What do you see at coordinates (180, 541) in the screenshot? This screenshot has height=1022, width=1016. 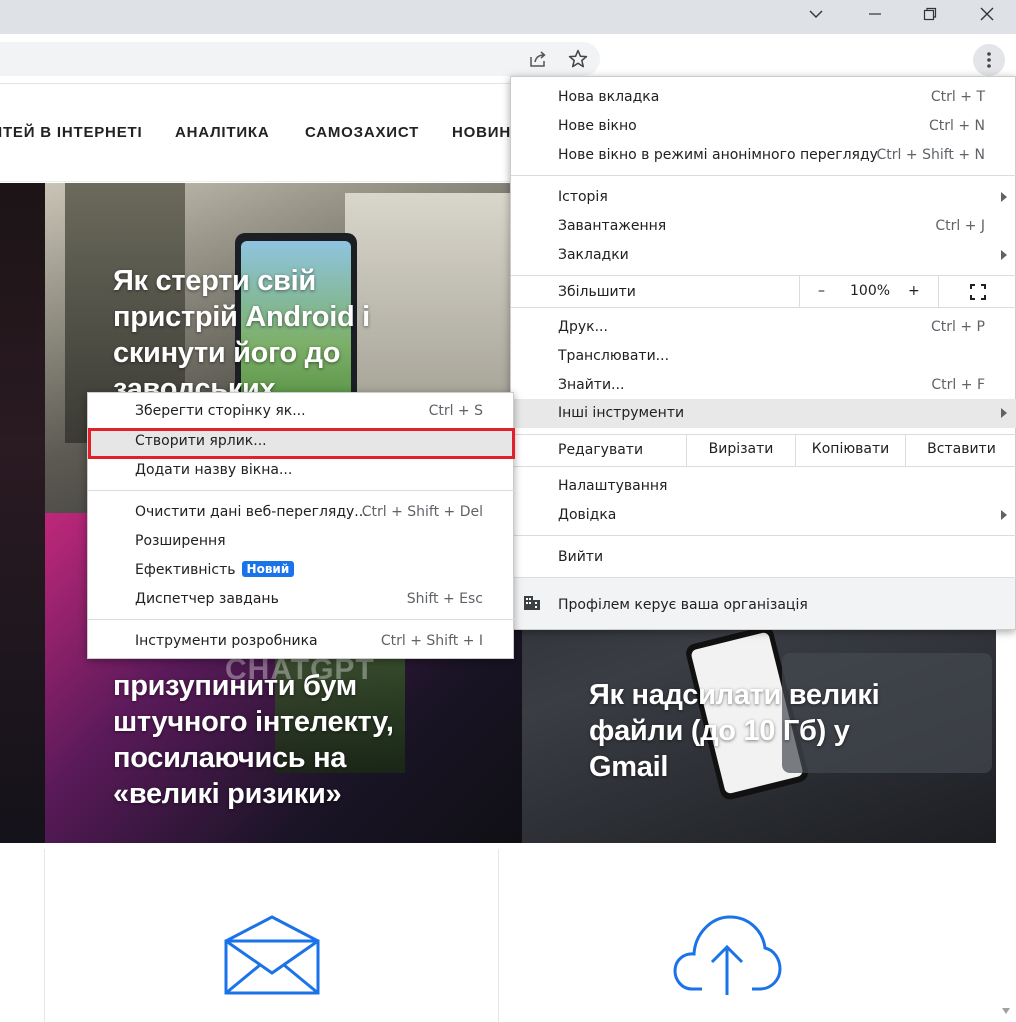 I see `menu-item-label: Розширення` at bounding box center [180, 541].